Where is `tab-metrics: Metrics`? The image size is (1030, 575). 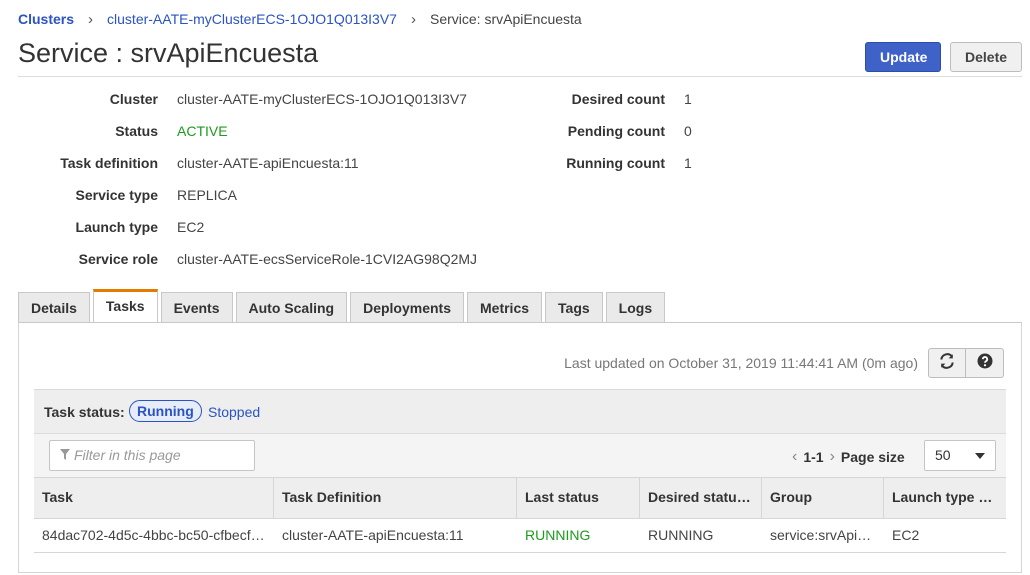 tab-metrics: Metrics is located at coordinates (505, 307).